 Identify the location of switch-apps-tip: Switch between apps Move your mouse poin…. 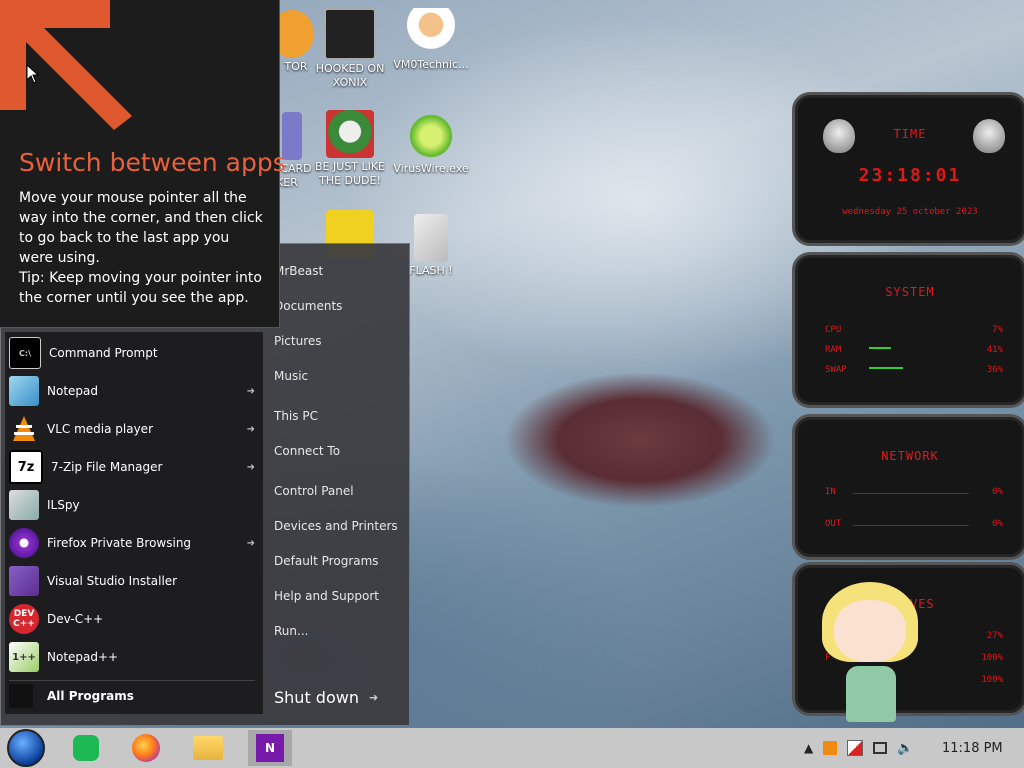
(143, 164).